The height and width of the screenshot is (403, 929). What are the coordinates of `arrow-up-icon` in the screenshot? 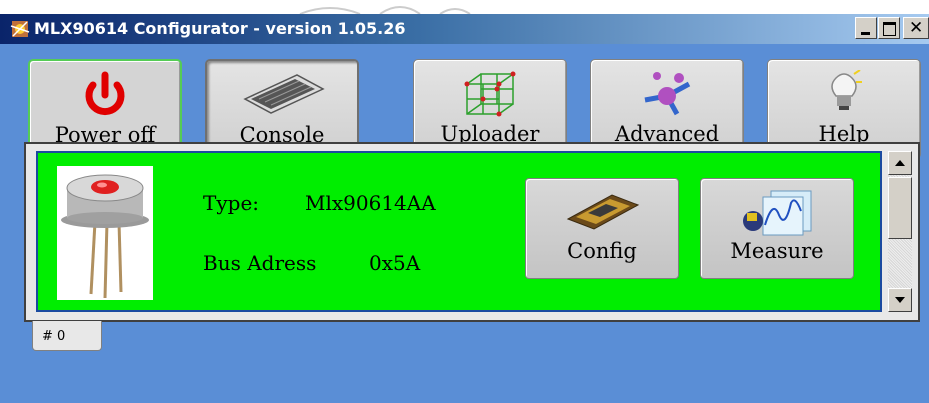 It's located at (900, 163).